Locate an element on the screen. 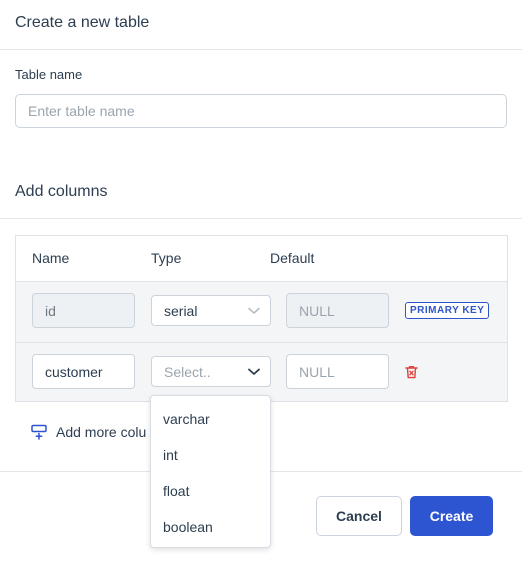 This screenshot has width=522, height=566. type-dropdown-menu: varchar int float boolean is located at coordinates (210, 471).